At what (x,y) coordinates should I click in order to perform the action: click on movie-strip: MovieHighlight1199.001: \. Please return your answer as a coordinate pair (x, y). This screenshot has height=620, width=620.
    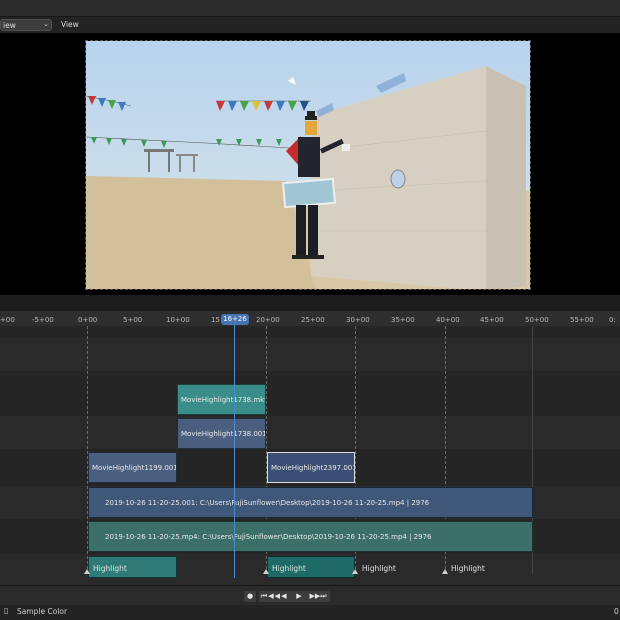
    Looking at the image, I should click on (132, 467).